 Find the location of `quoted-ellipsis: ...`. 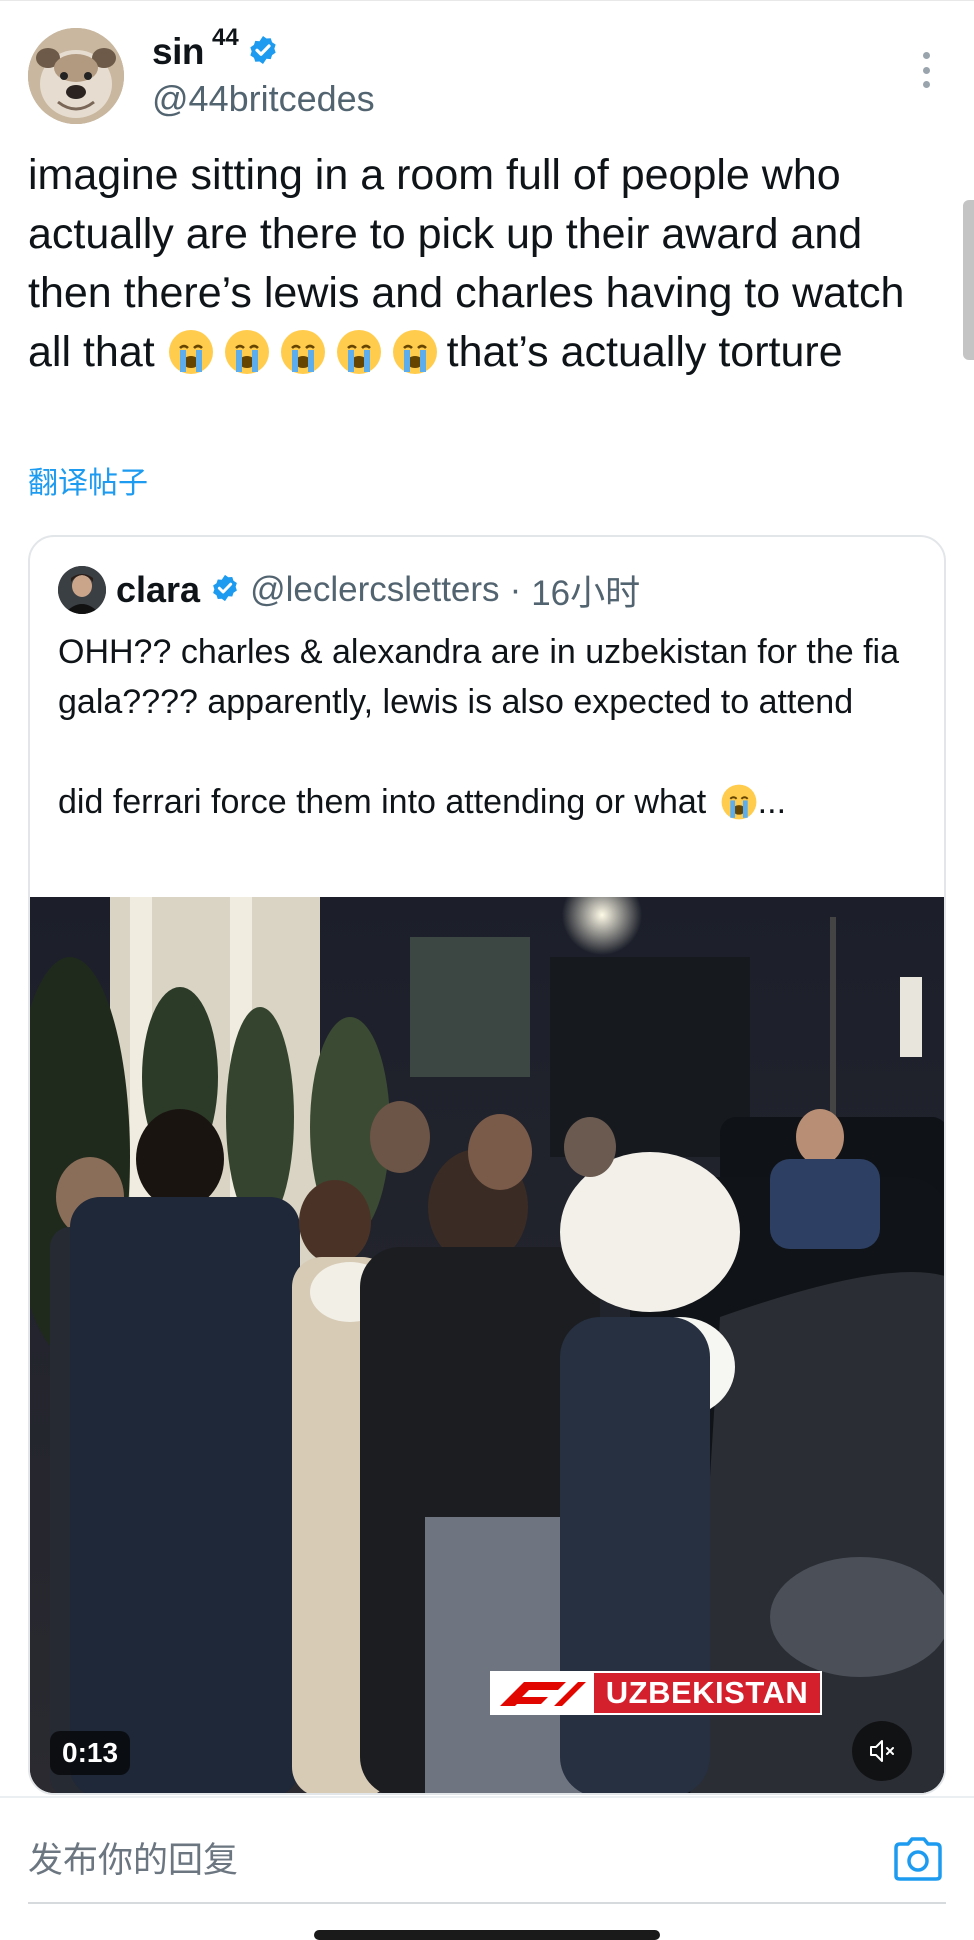

quoted-ellipsis: ... is located at coordinates (772, 802).